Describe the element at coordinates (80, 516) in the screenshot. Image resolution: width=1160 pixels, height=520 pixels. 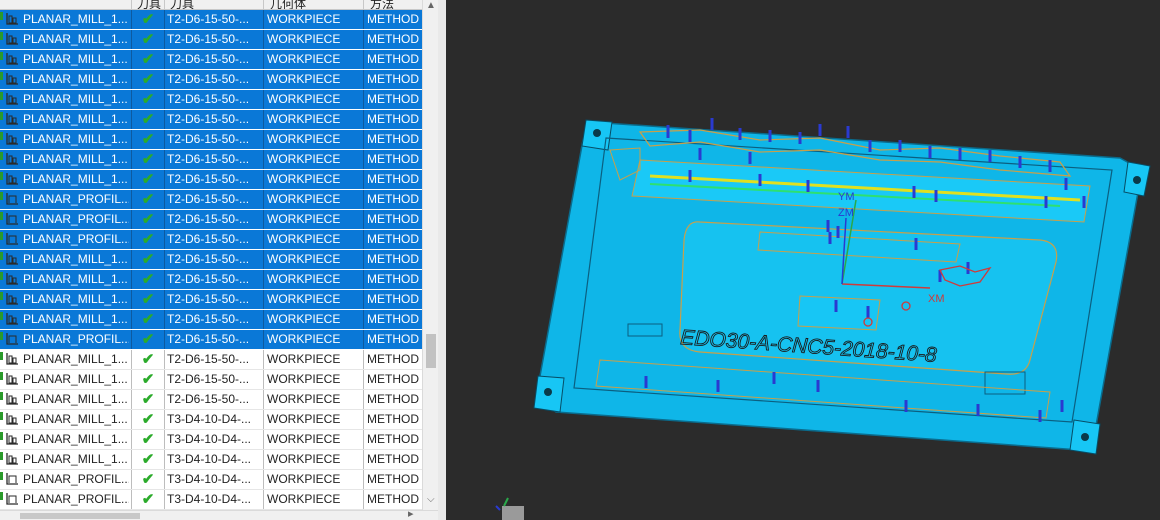
I see `horizontal-scroll-thumb` at that location.